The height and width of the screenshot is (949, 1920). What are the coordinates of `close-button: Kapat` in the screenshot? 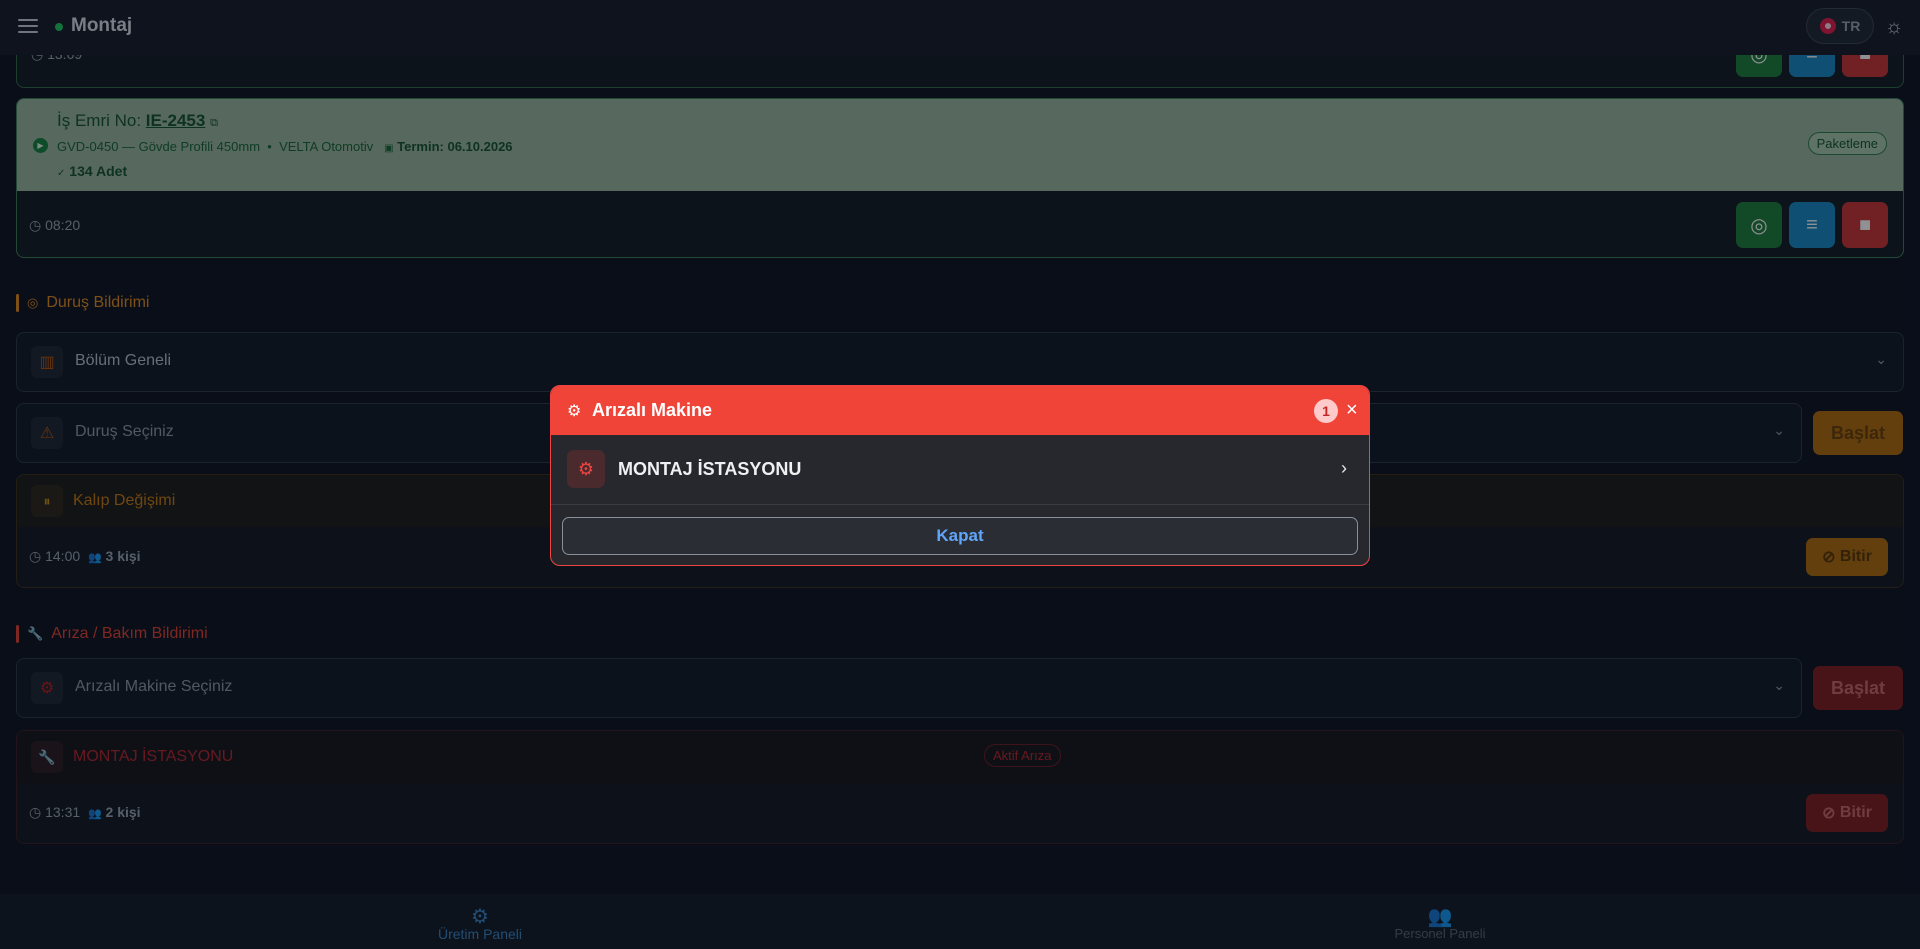 It's located at (960, 536).